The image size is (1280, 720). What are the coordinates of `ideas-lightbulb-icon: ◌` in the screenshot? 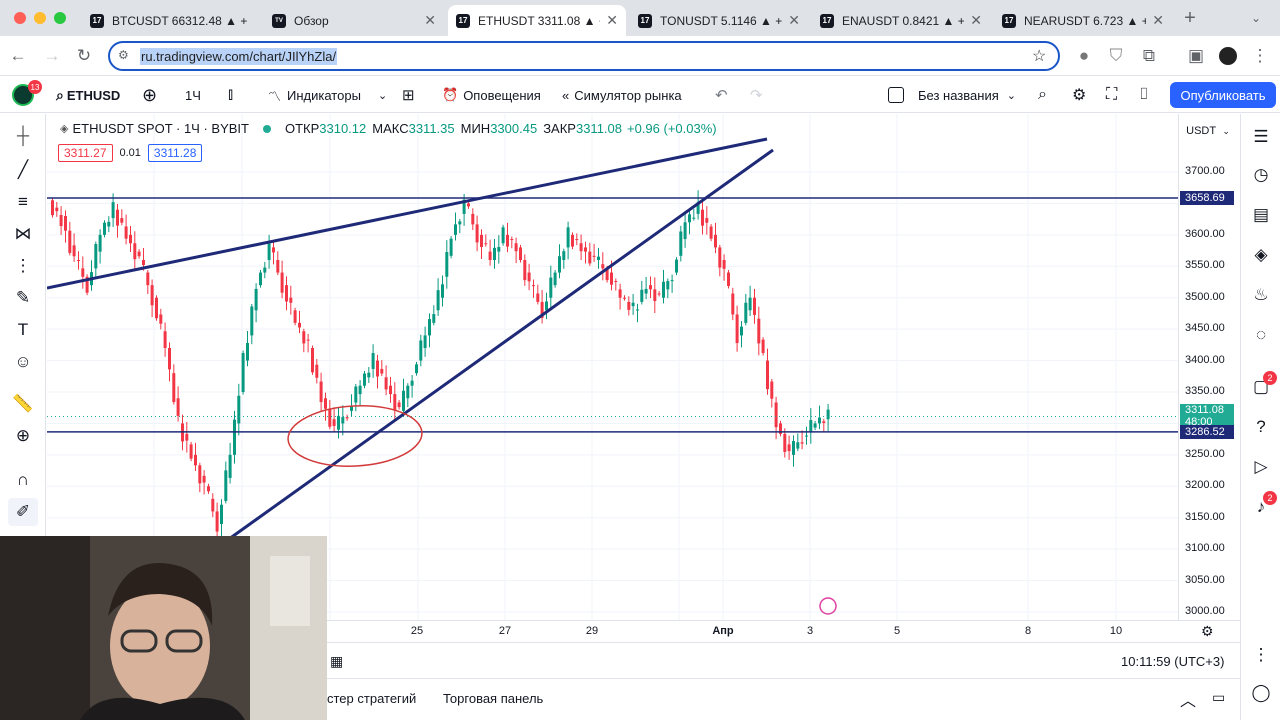 It's located at (1261, 335).